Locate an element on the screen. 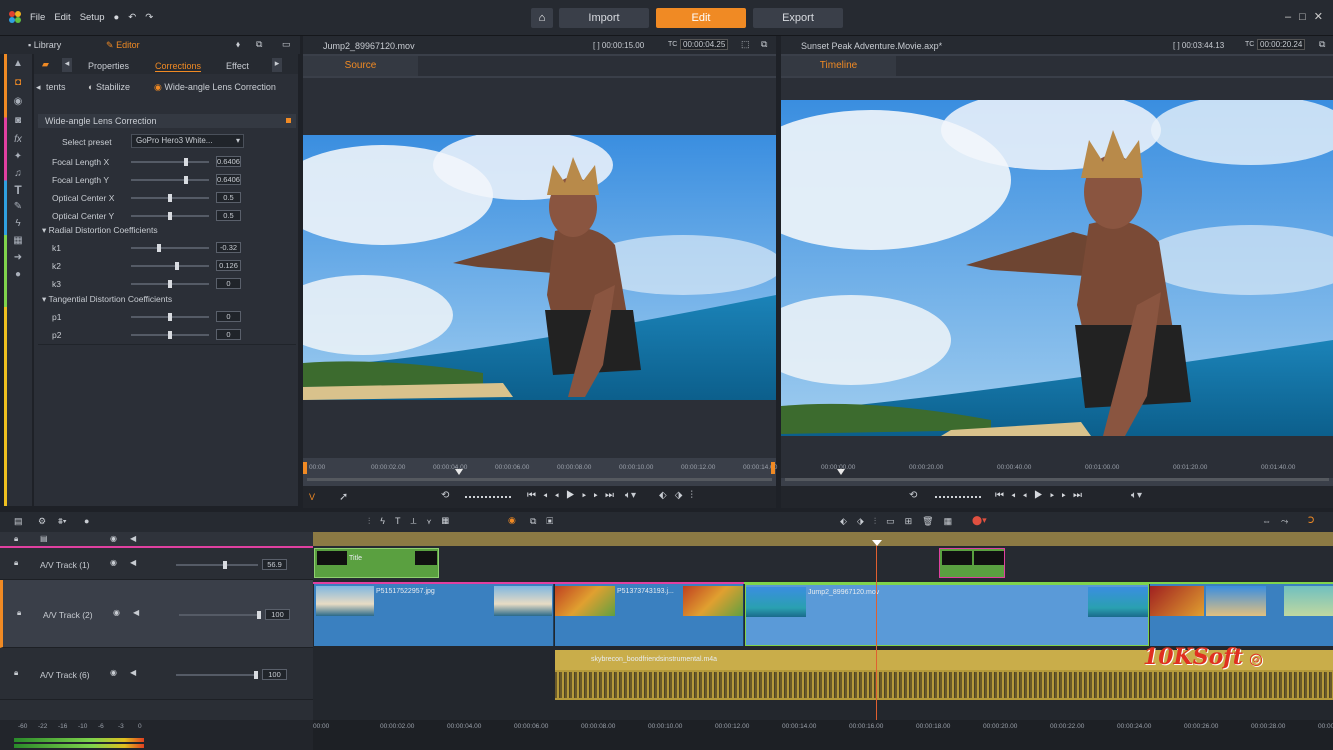 The image size is (1333, 750). timeline-volume-icon: 🔈︎▾ is located at coordinates (1136, 495).